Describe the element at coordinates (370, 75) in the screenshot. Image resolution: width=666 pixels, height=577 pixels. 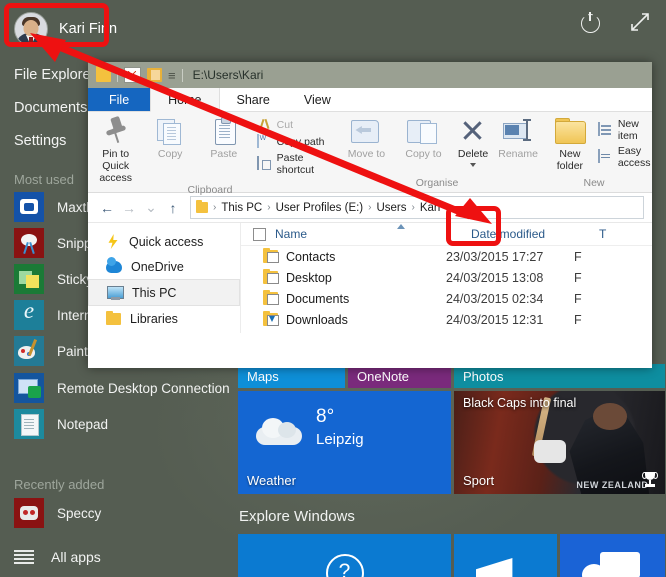
I see `window-title-bar: ≡ E:\Users\Kari` at that location.